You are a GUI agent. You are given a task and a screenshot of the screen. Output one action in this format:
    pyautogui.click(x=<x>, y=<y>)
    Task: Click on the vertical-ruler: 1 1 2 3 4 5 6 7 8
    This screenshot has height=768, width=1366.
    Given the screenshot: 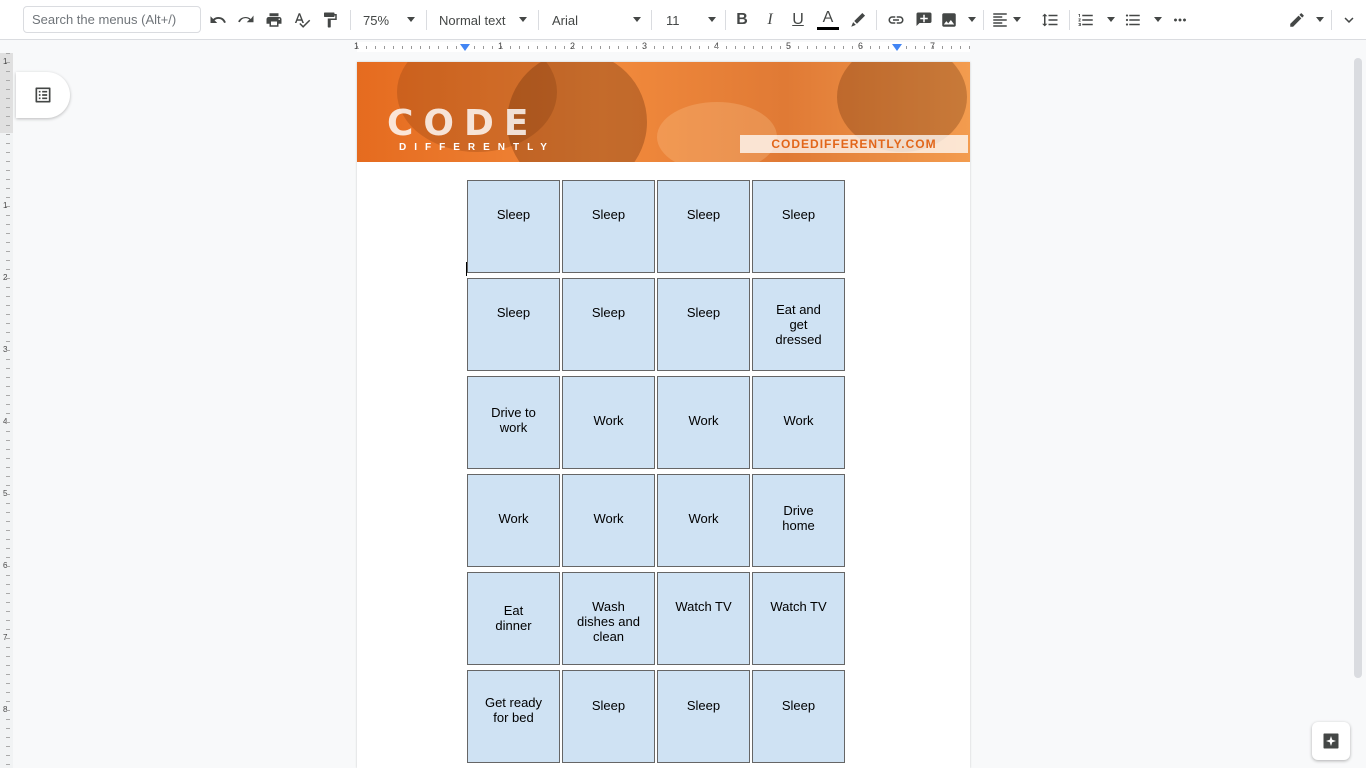 What is the action you would take?
    pyautogui.click(x=6, y=410)
    